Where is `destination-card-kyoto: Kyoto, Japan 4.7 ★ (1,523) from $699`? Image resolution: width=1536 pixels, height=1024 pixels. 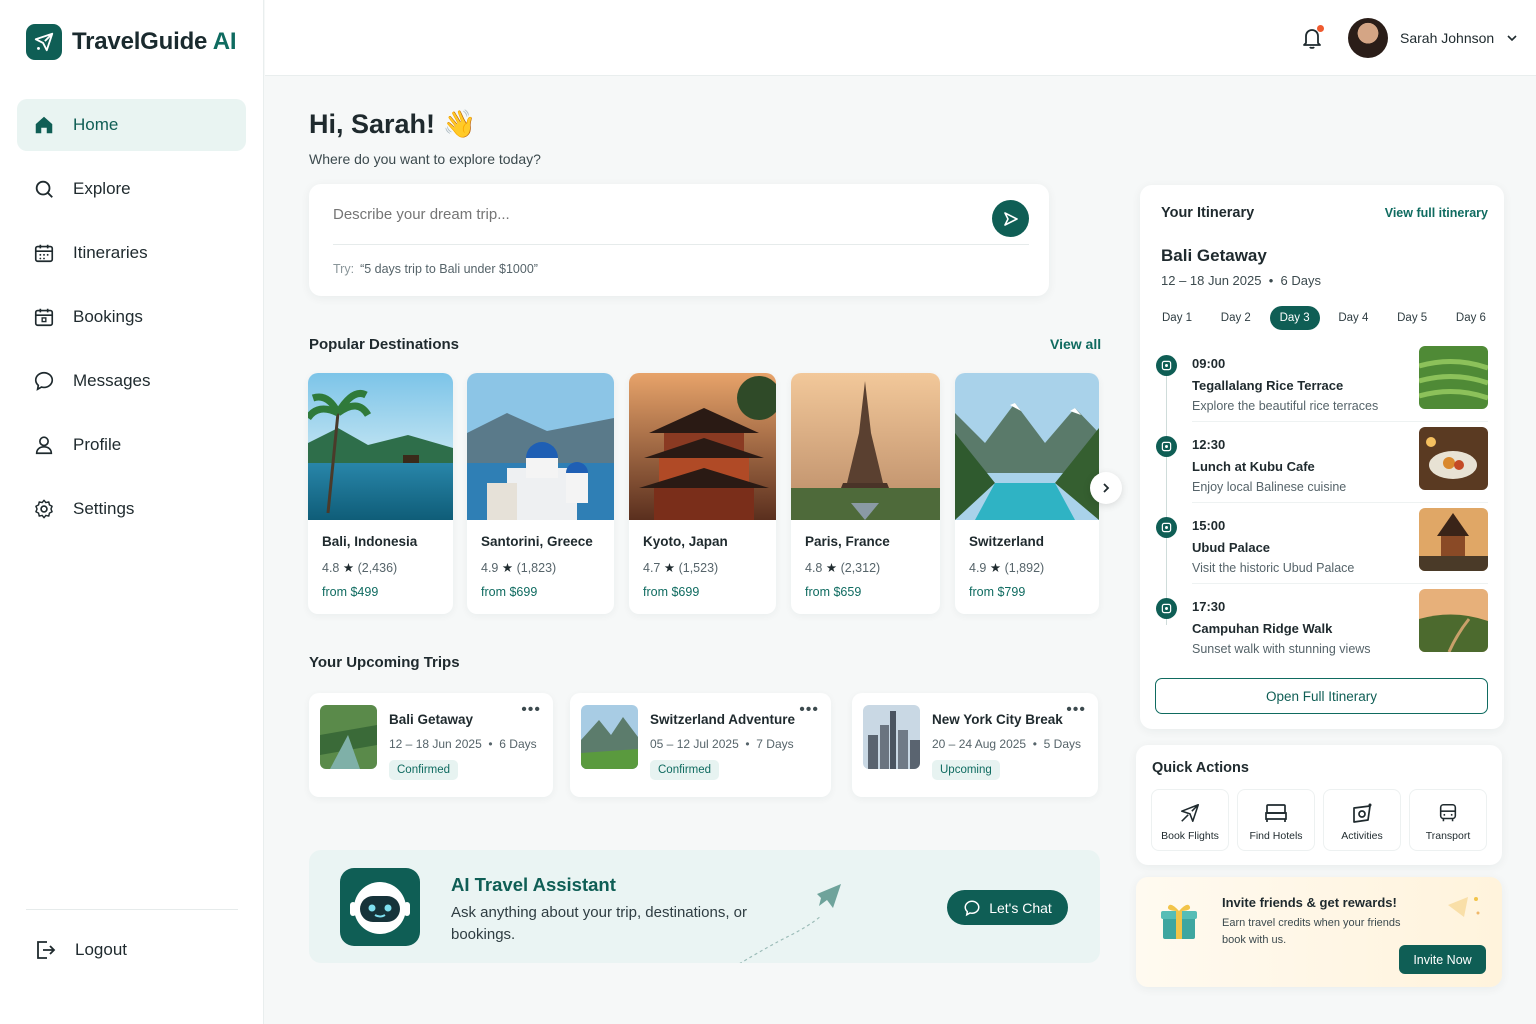
destination-card-kyoto: Kyoto, Japan 4.7 ★ (1,523) from $699 is located at coordinates (702, 493).